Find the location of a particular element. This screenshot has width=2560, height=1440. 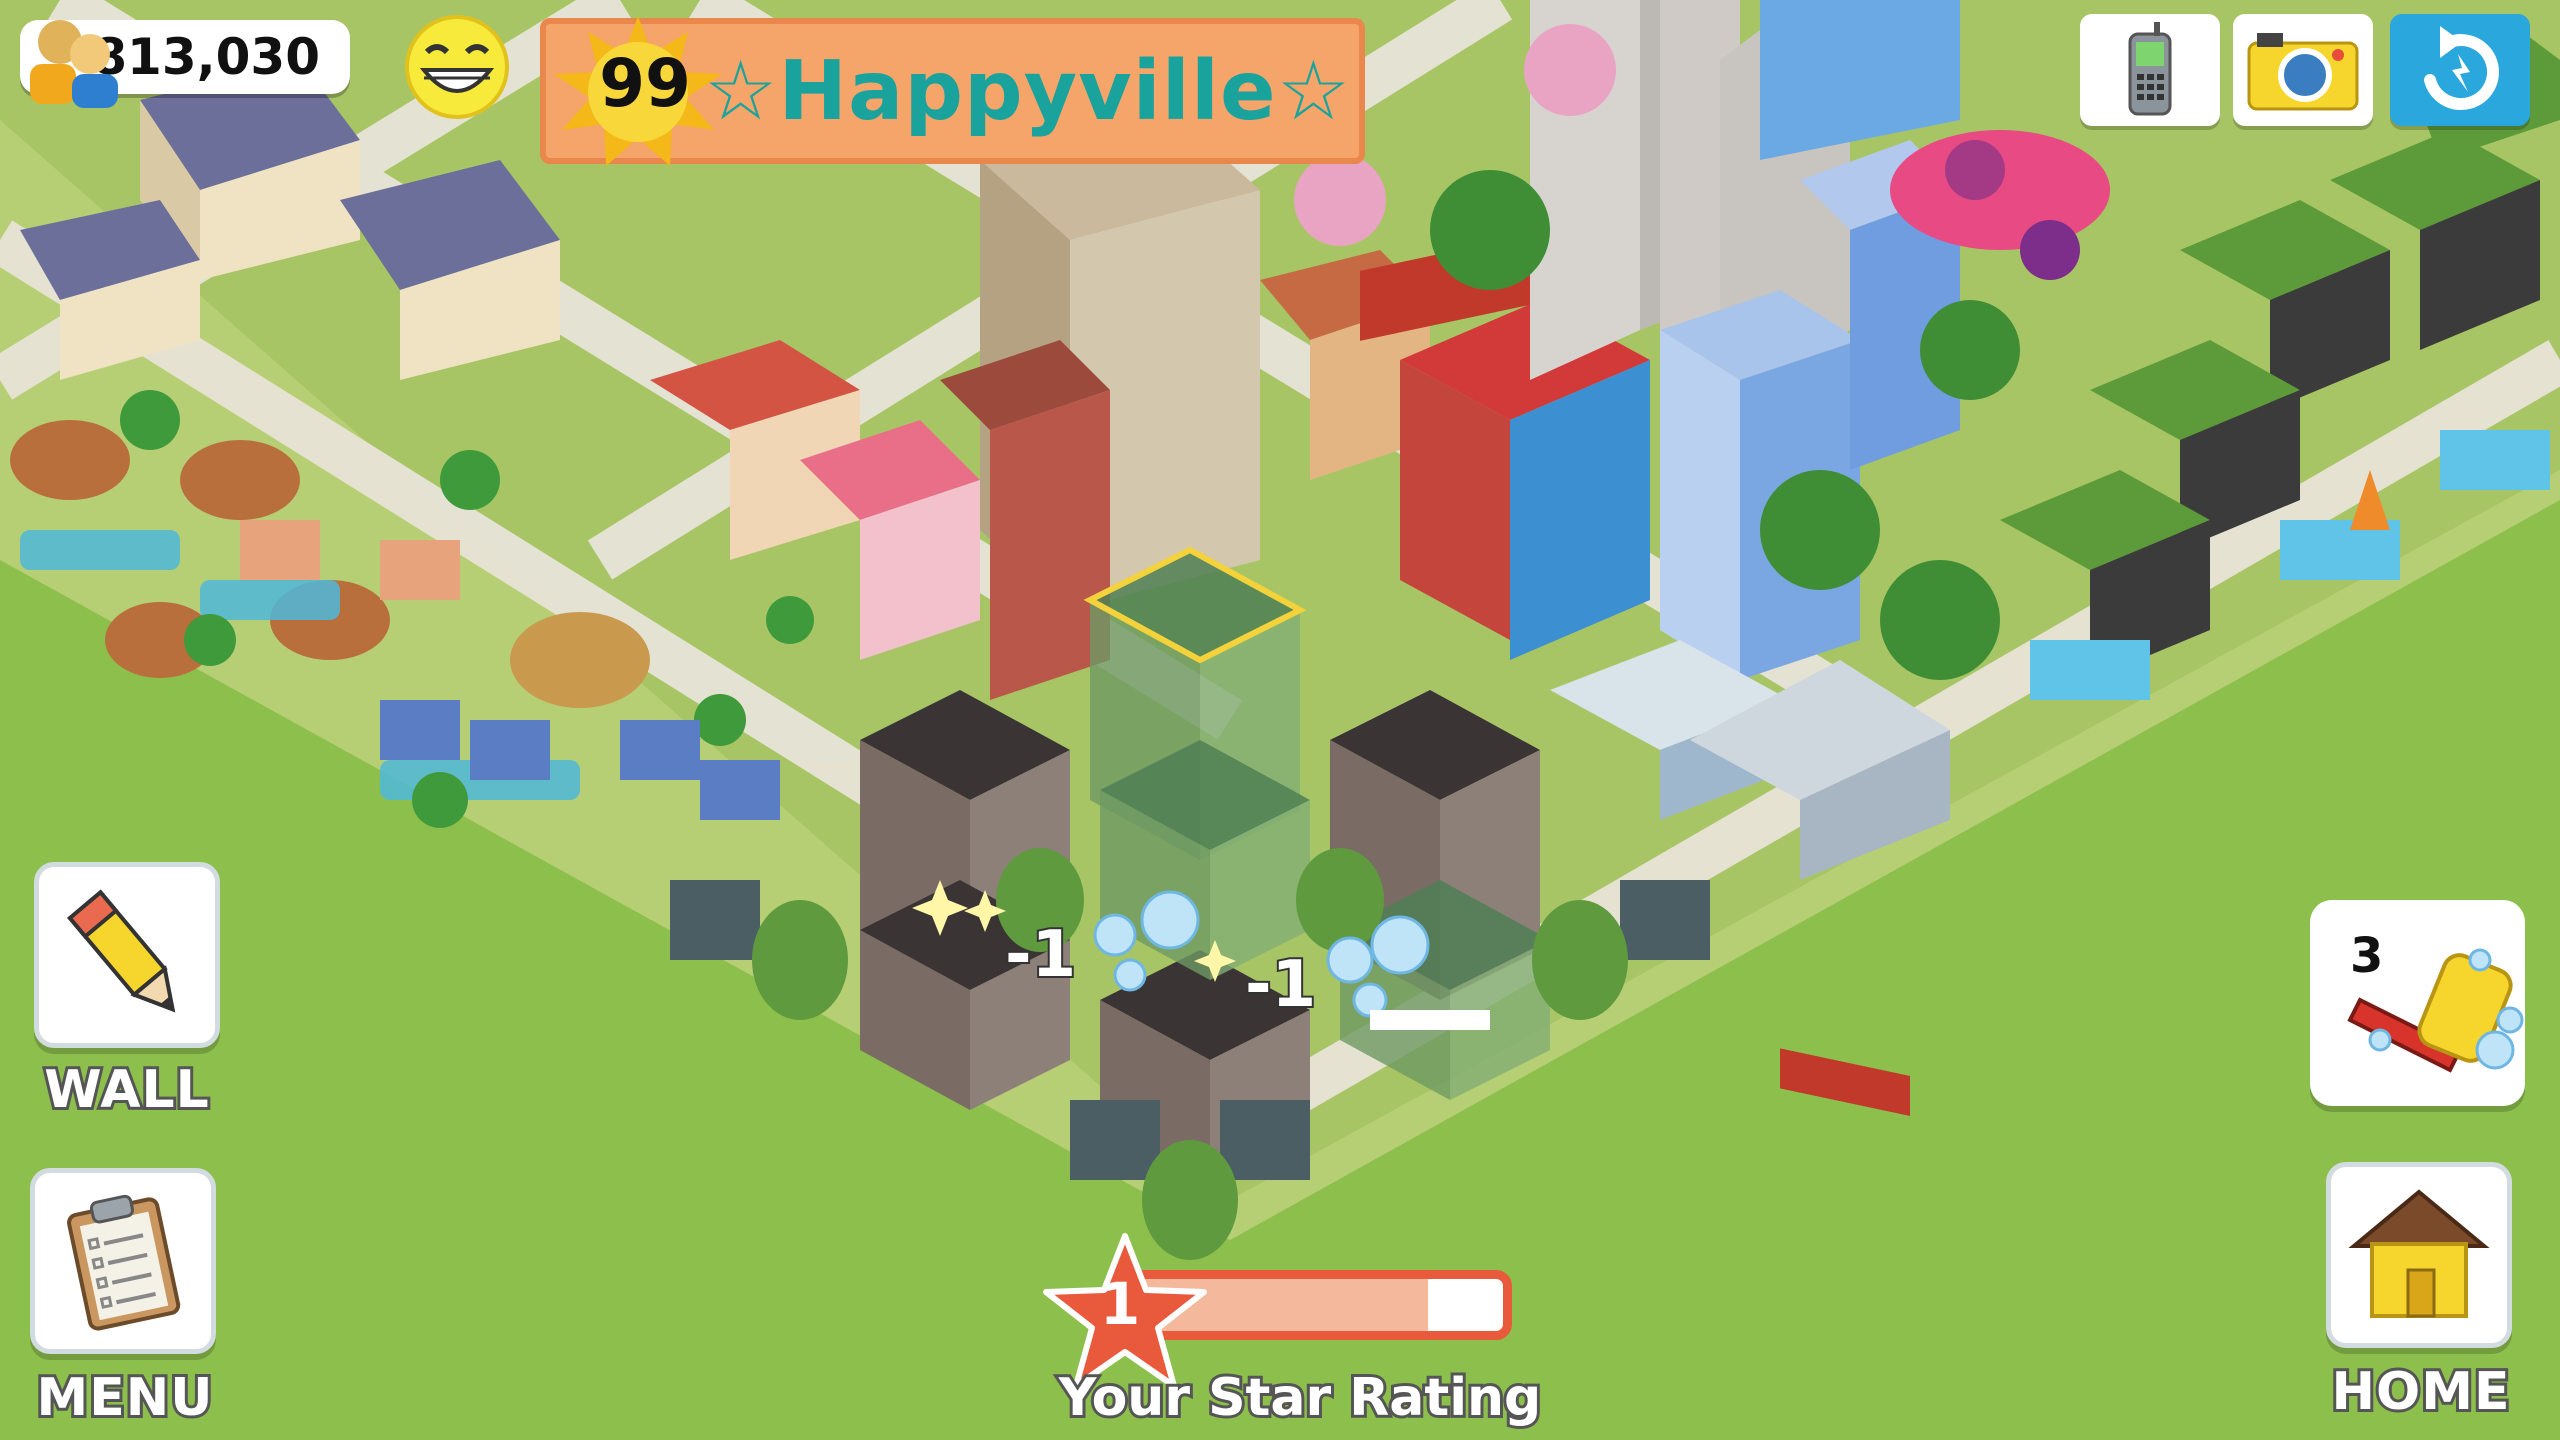

population-counter: 813,030 is located at coordinates (185, 64).